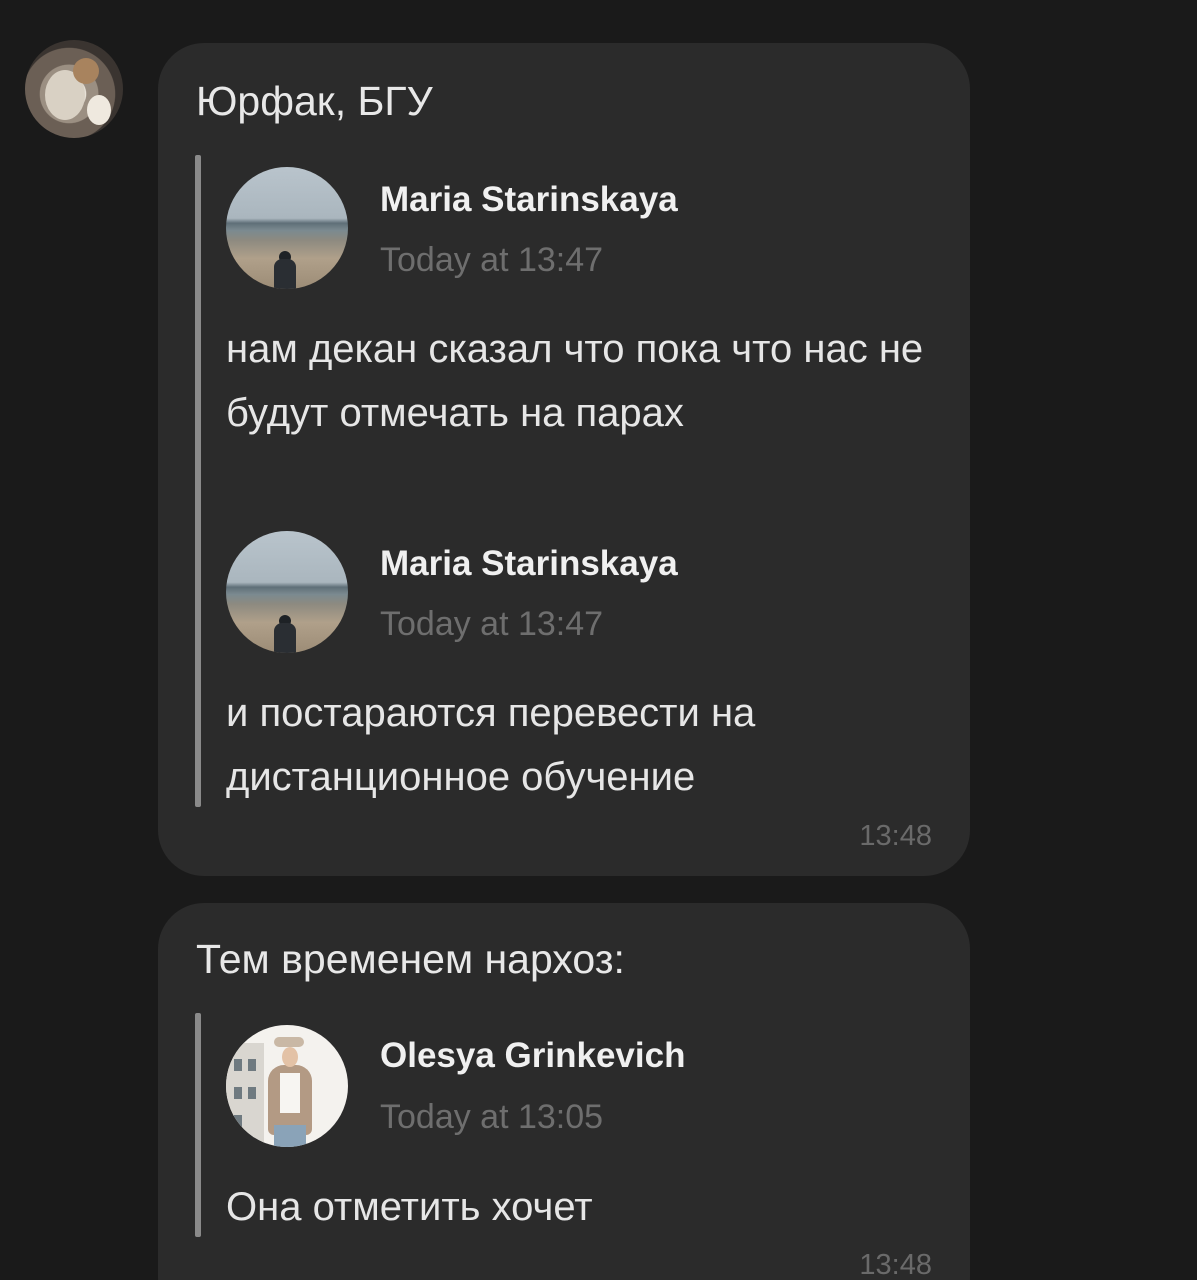  Describe the element at coordinates (410, 959) in the screenshot. I see `message-text: Тем временем нархоз:` at that location.